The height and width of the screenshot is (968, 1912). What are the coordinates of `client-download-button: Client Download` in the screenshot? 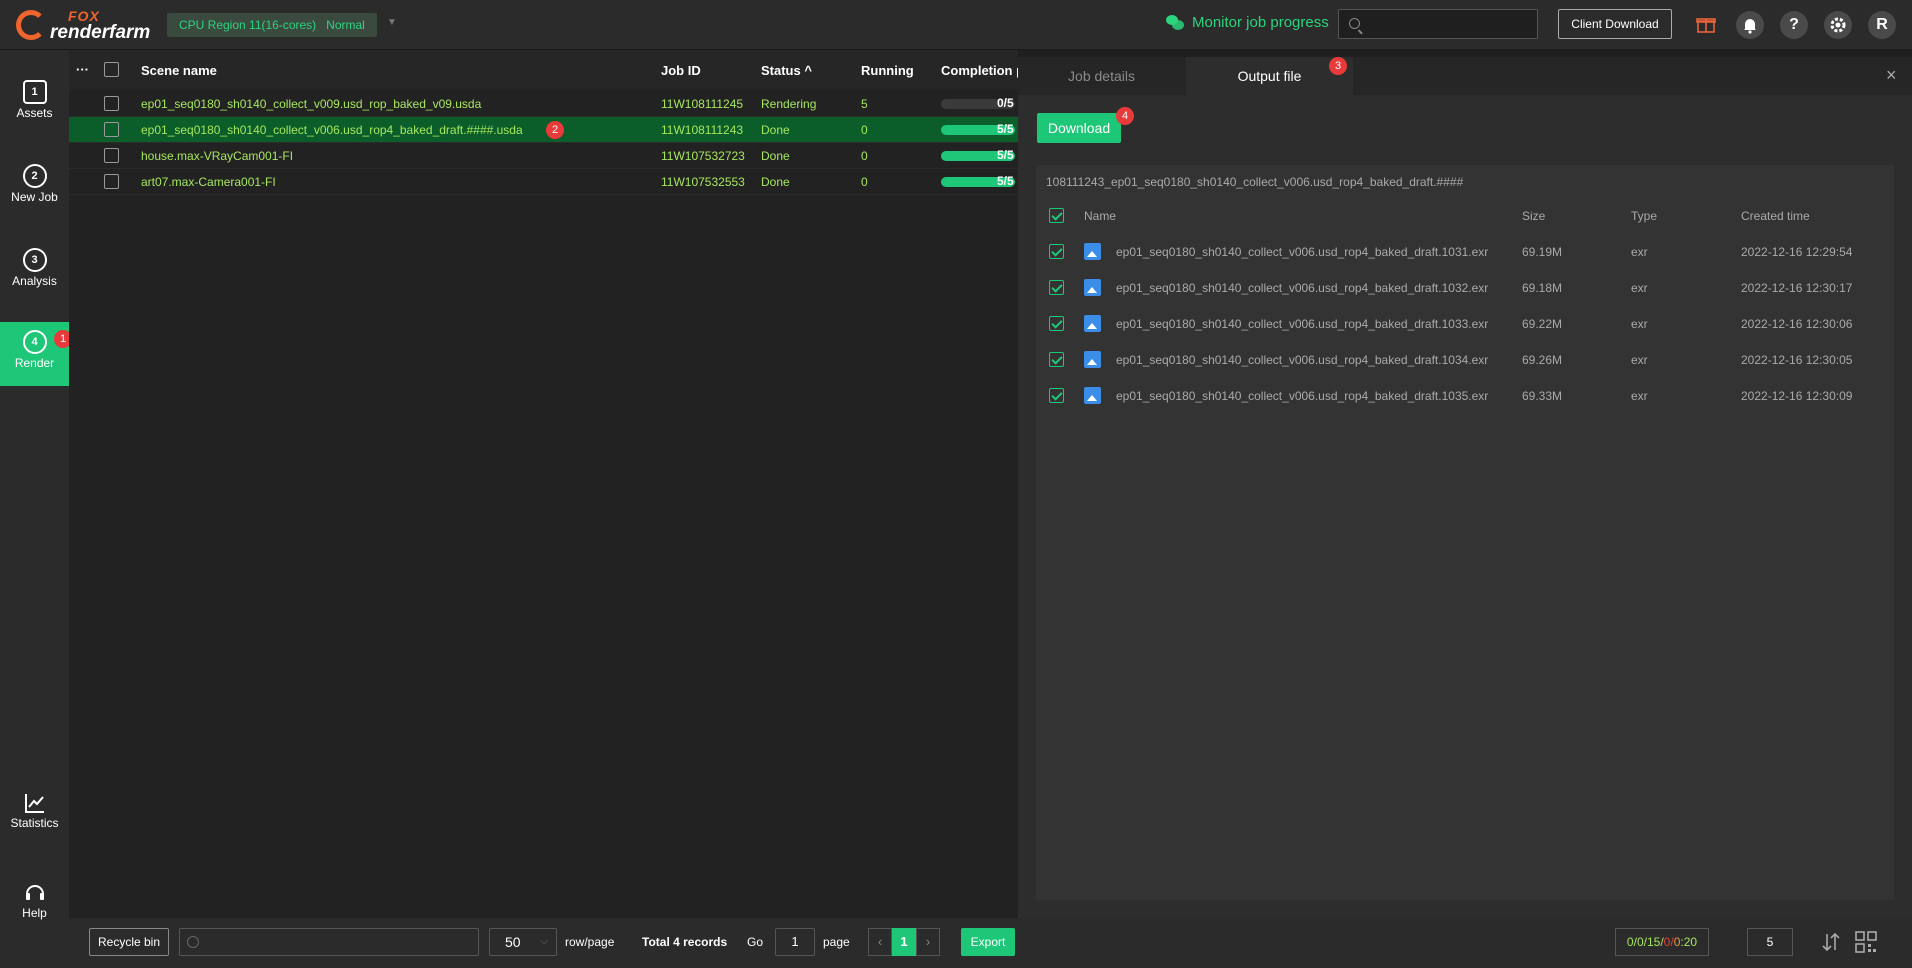 It's located at (1615, 24).